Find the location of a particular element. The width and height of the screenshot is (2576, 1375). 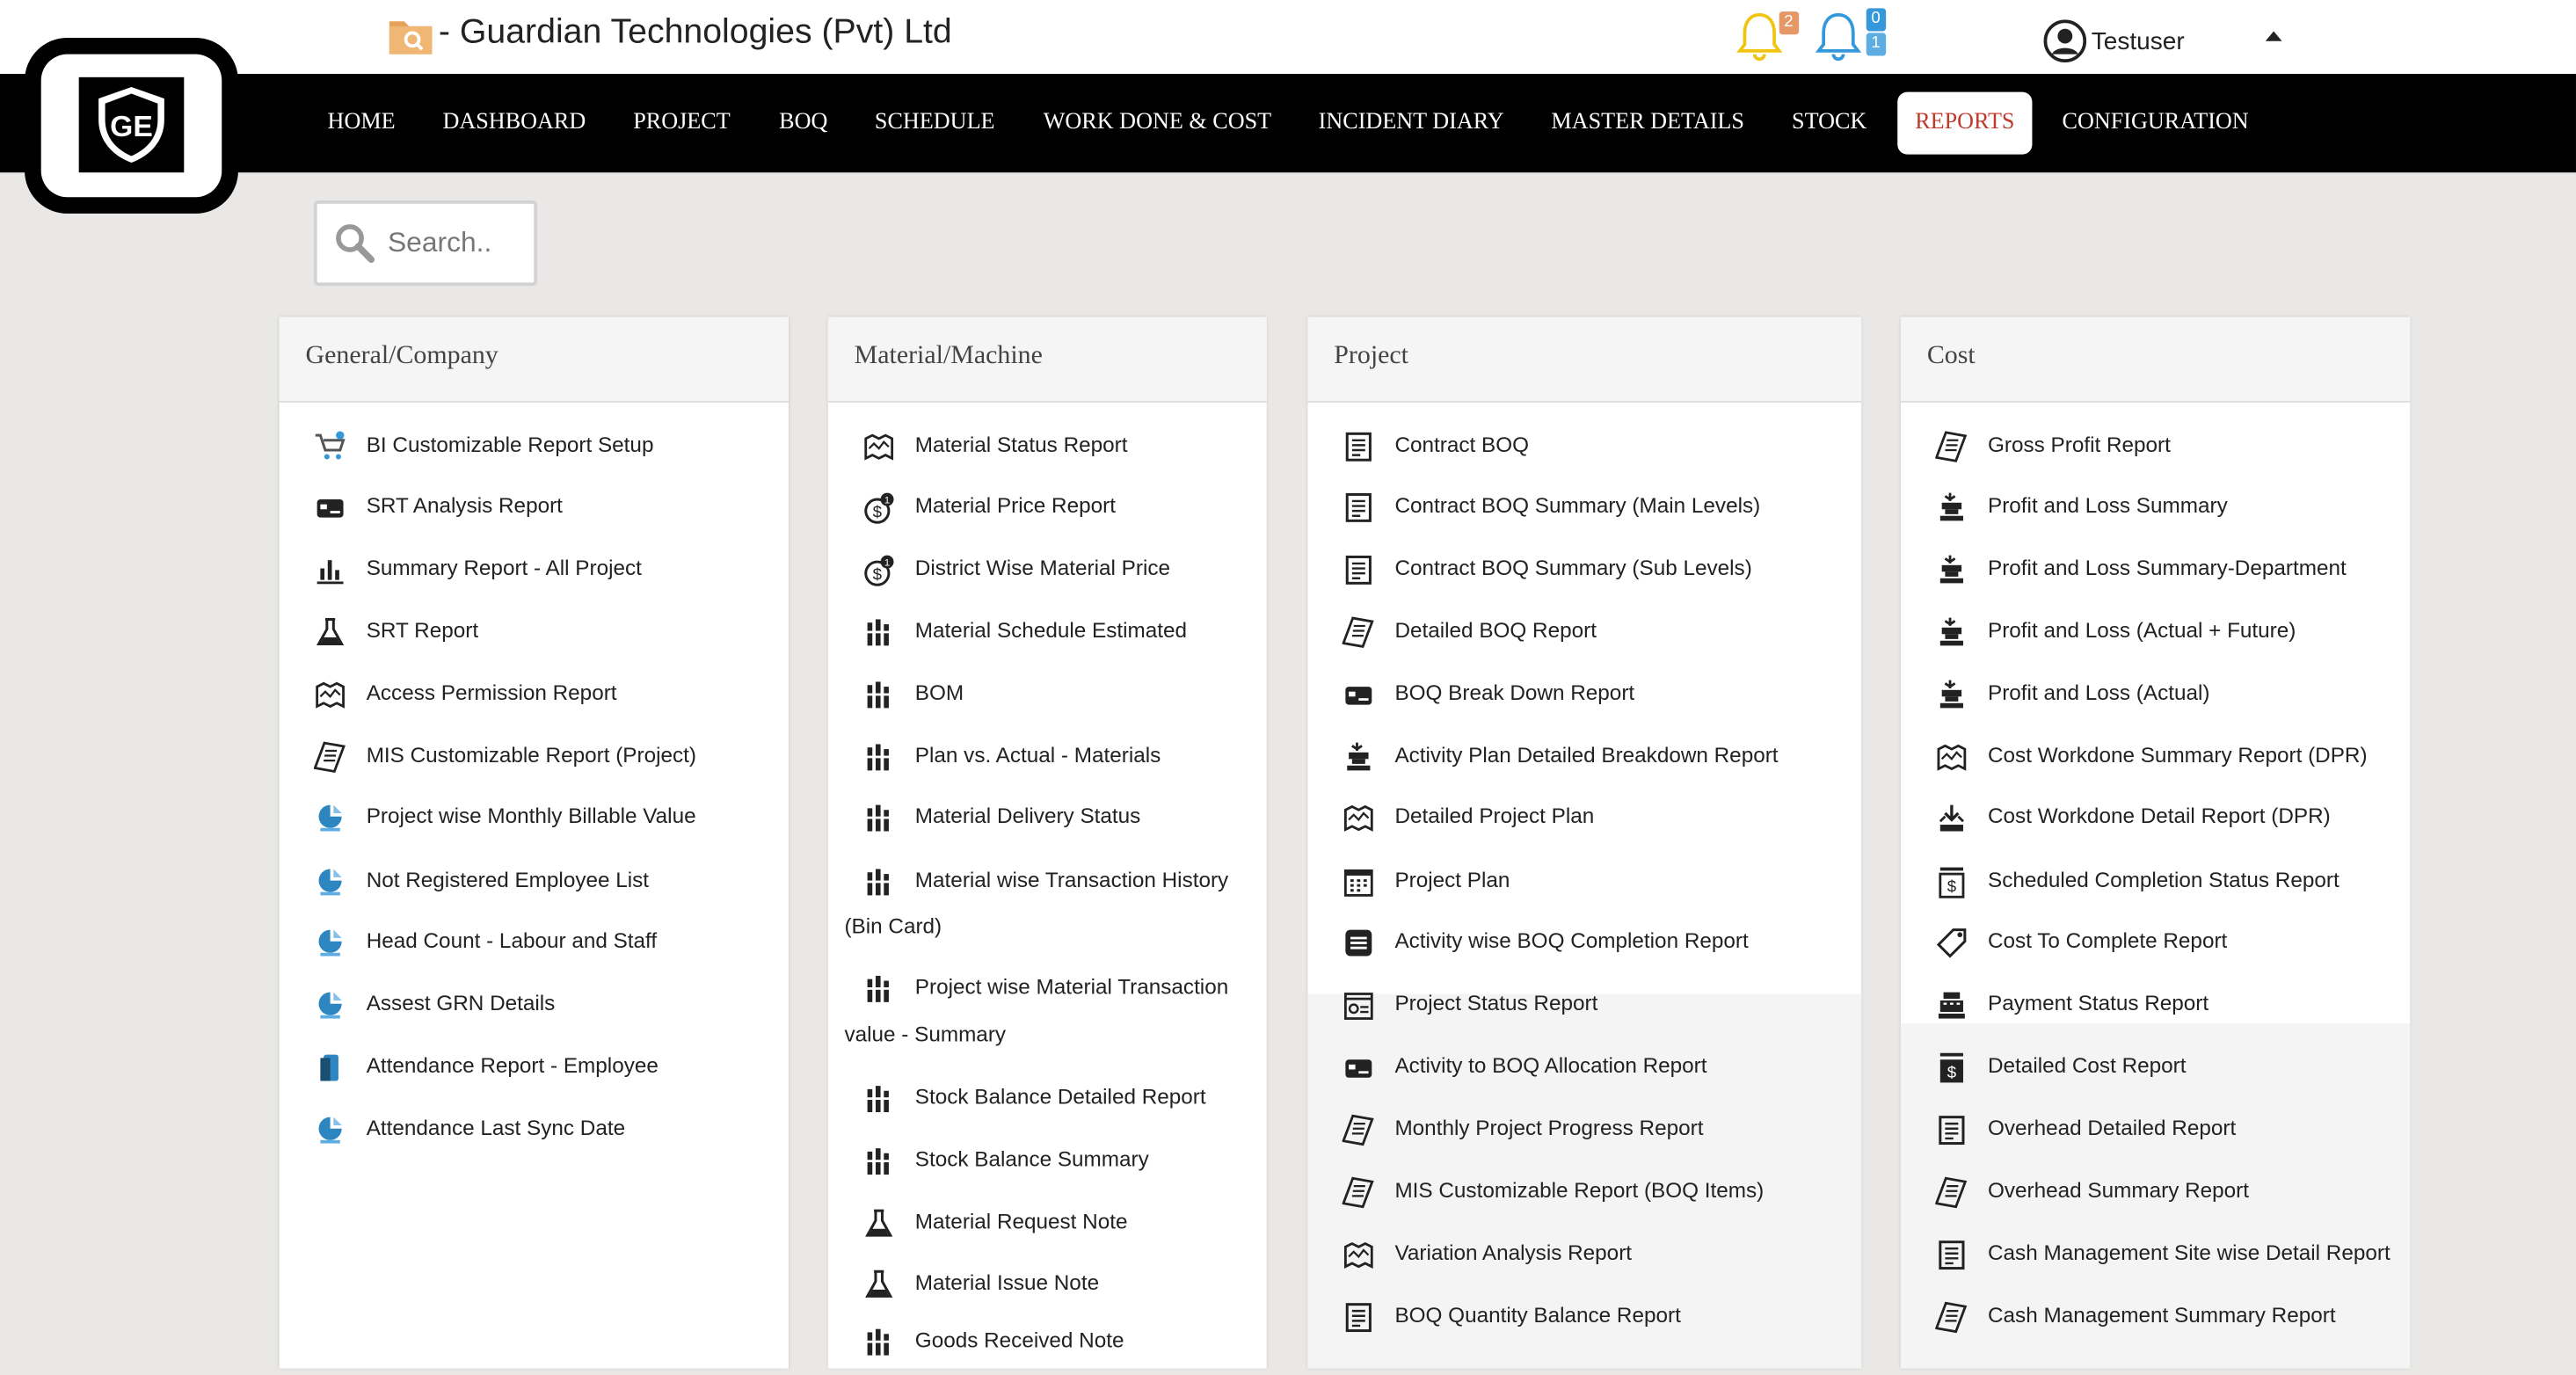

report-link-label: Activity Plan Detailed Breakdown Report is located at coordinates (1586, 755).